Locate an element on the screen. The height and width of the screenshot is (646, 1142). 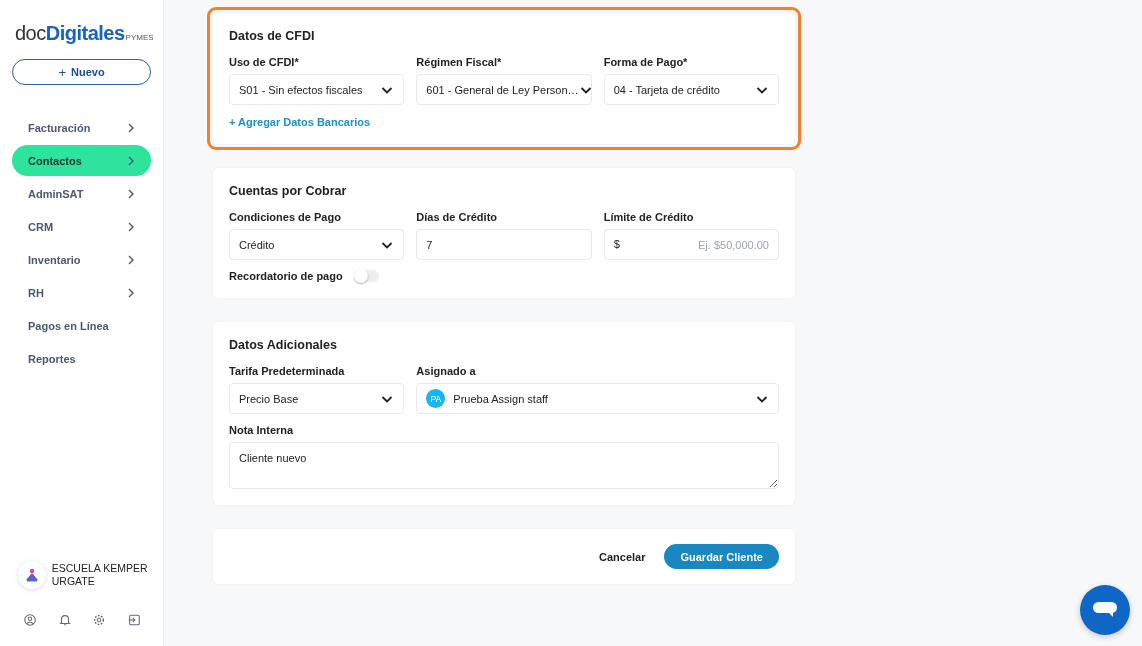
select-field: Crédito is located at coordinates (317, 244).